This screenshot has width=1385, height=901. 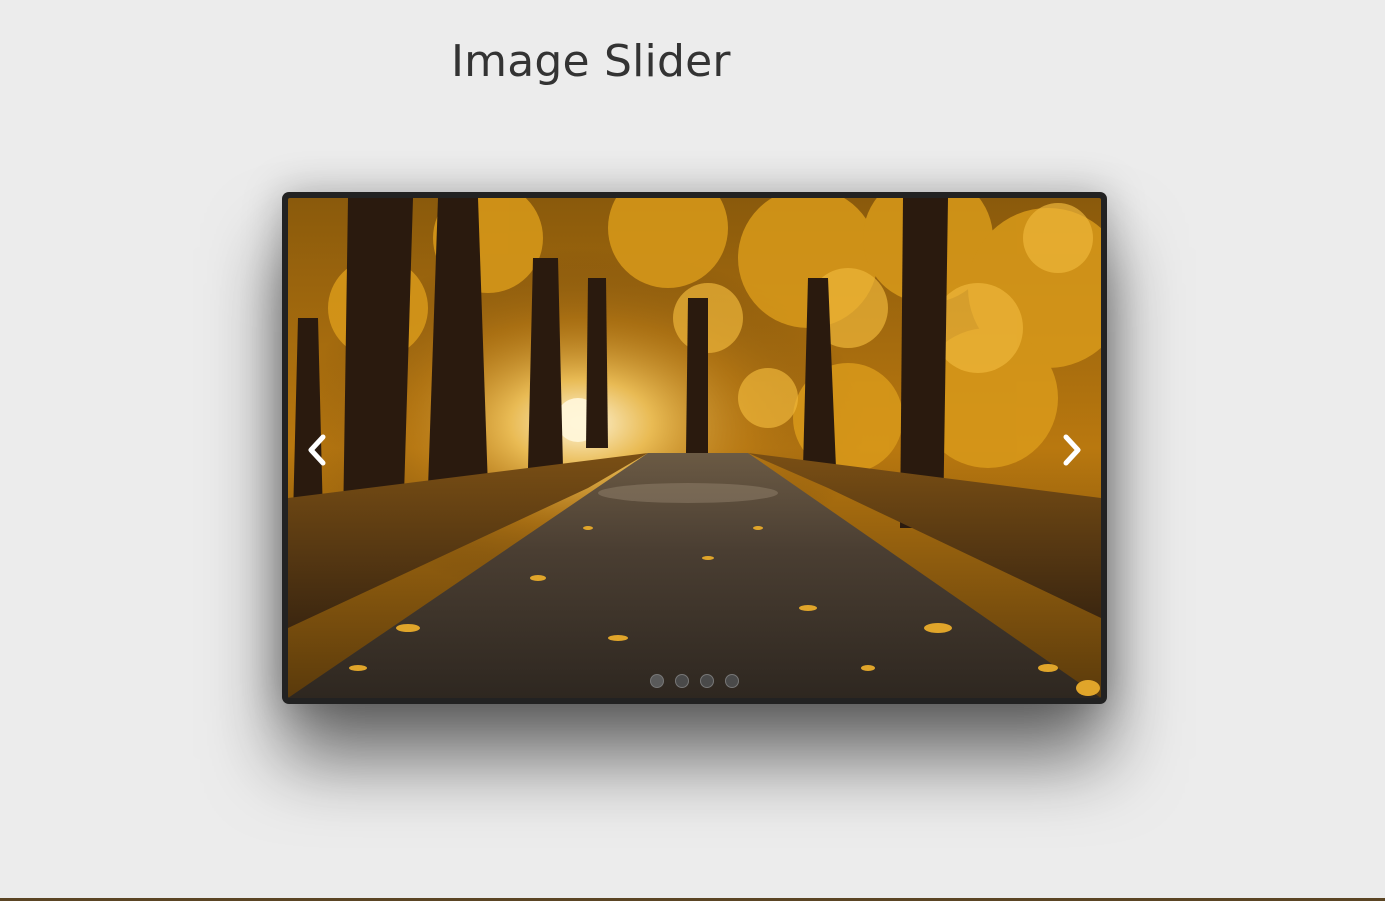 I want to click on previous-slide-button, so click(x=317, y=450).